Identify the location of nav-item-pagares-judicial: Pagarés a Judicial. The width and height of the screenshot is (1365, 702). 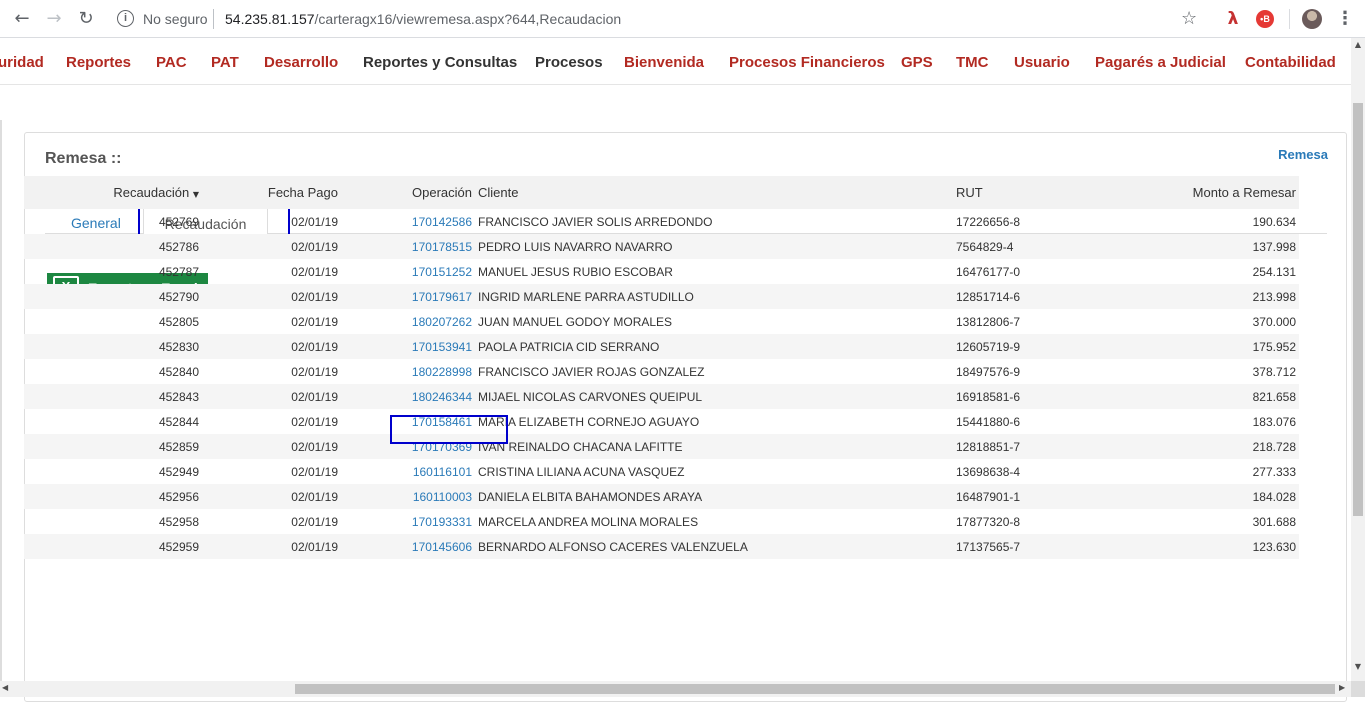
(1160, 62).